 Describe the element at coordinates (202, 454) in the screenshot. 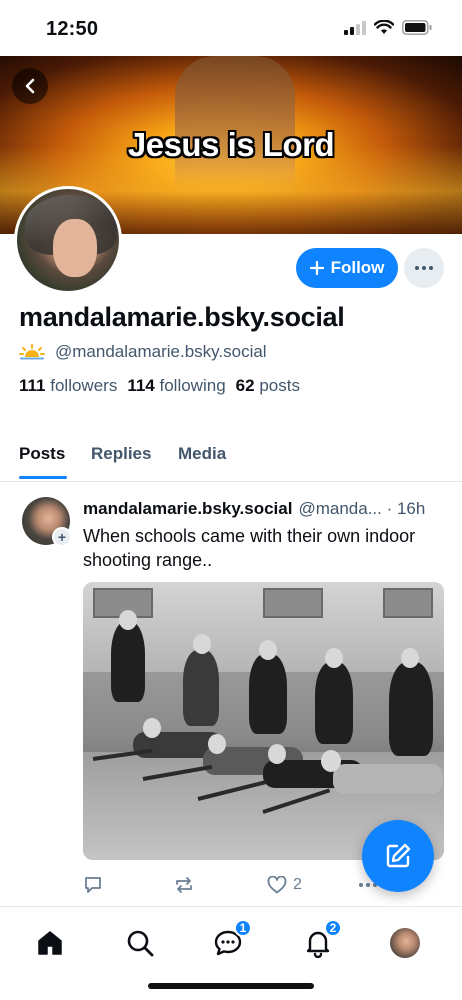

I see `tab-media: Media` at that location.